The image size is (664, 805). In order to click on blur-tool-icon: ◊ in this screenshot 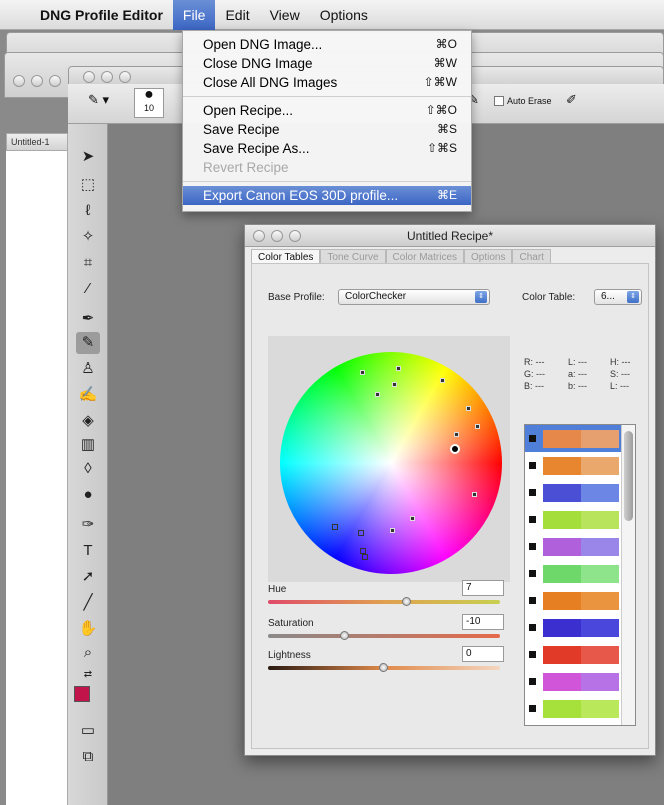, I will do `click(88, 469)`.